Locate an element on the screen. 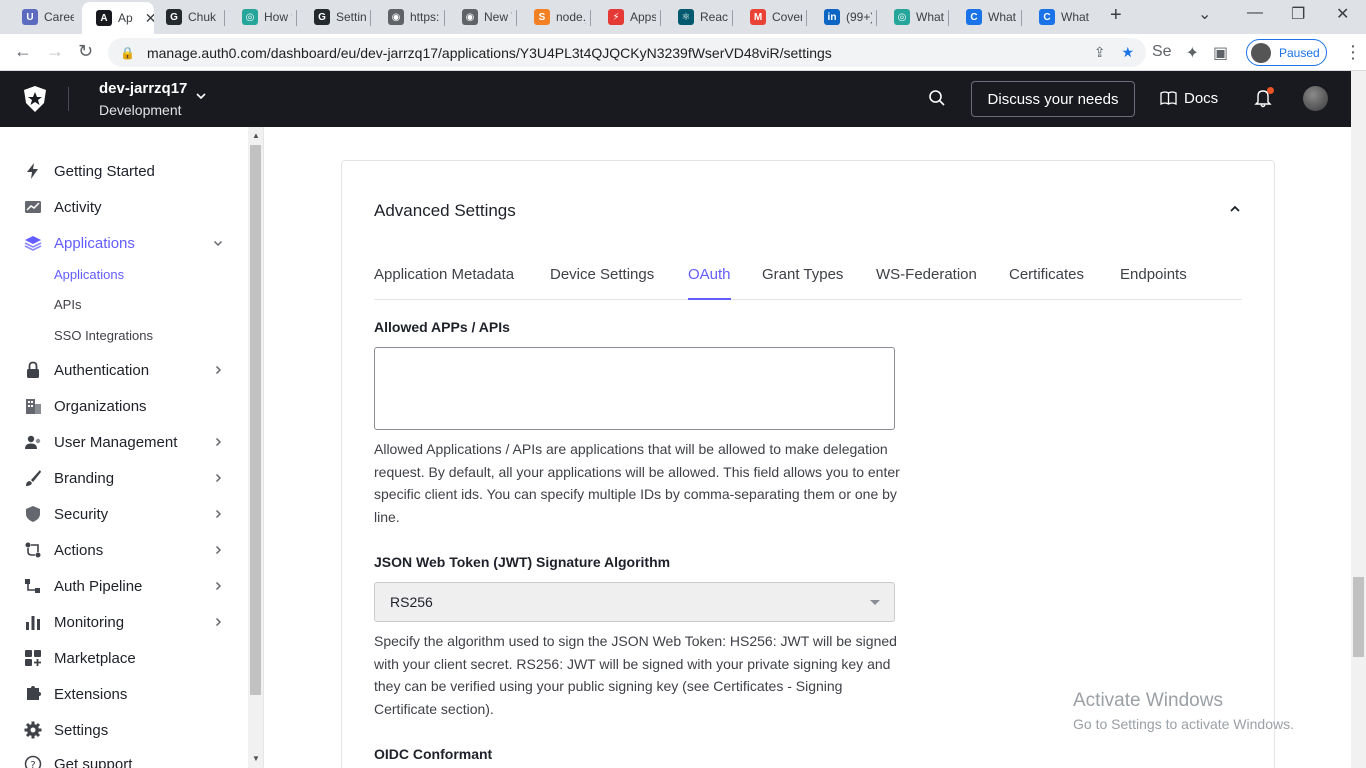  bookmark-star-icon: ★ is located at coordinates (1127, 52).